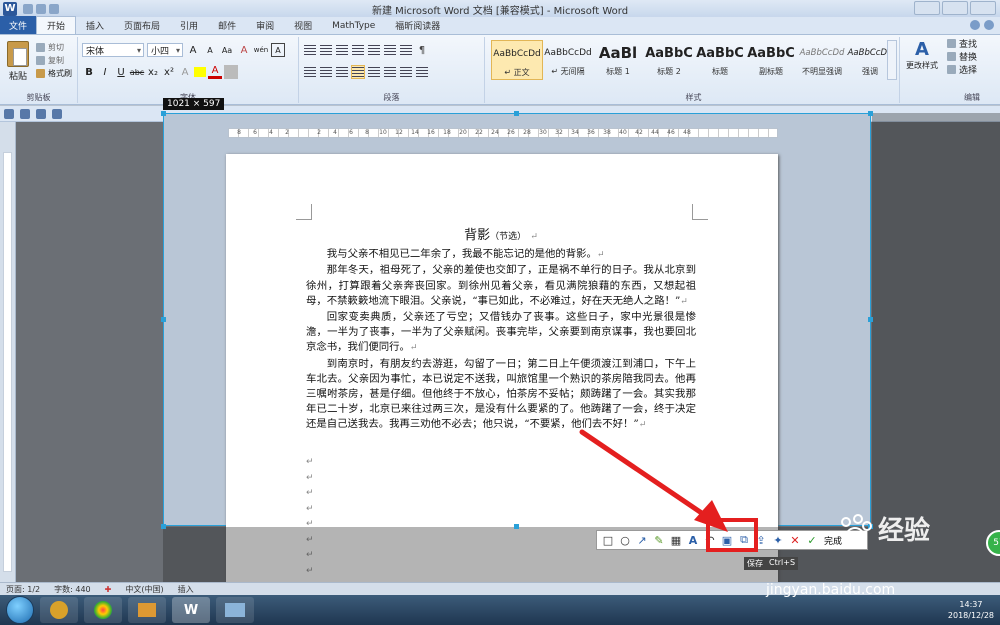 The image size is (1000, 625). I want to click on style-normal: AaBbCcDd ↵ 正文, so click(517, 60).